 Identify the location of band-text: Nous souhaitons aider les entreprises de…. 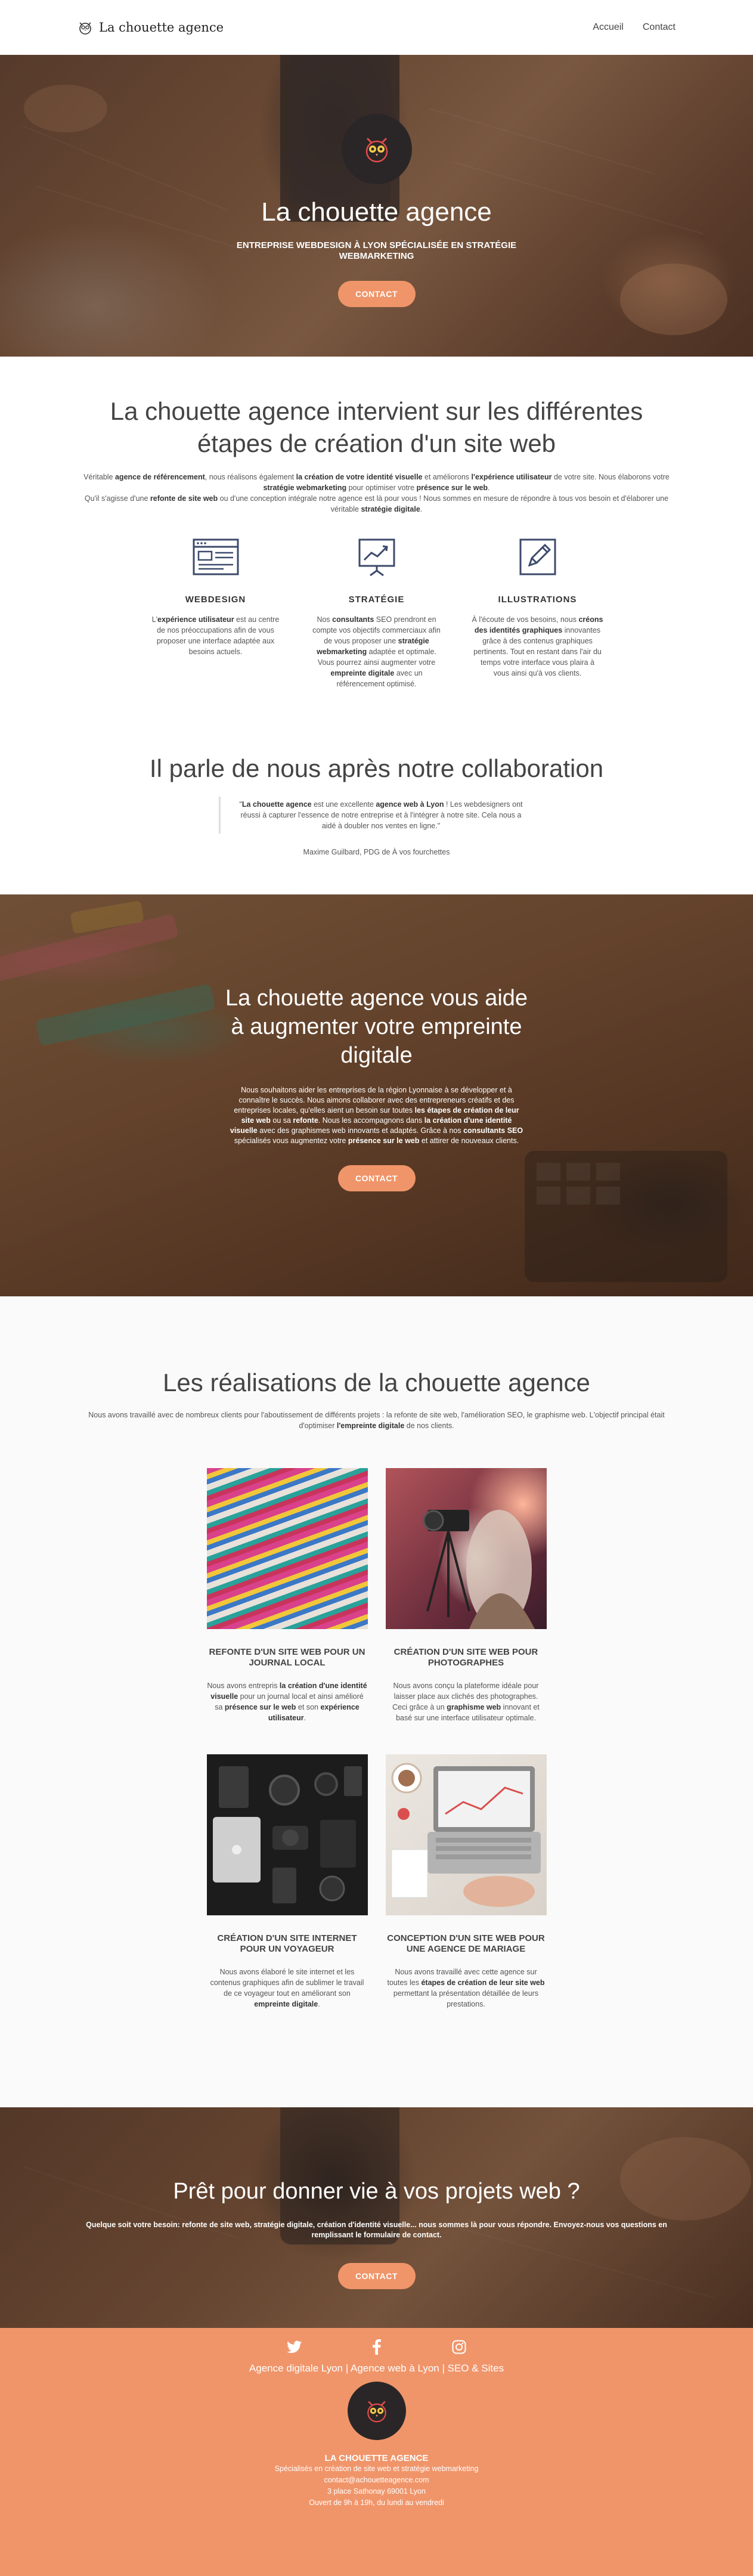
(376, 1115).